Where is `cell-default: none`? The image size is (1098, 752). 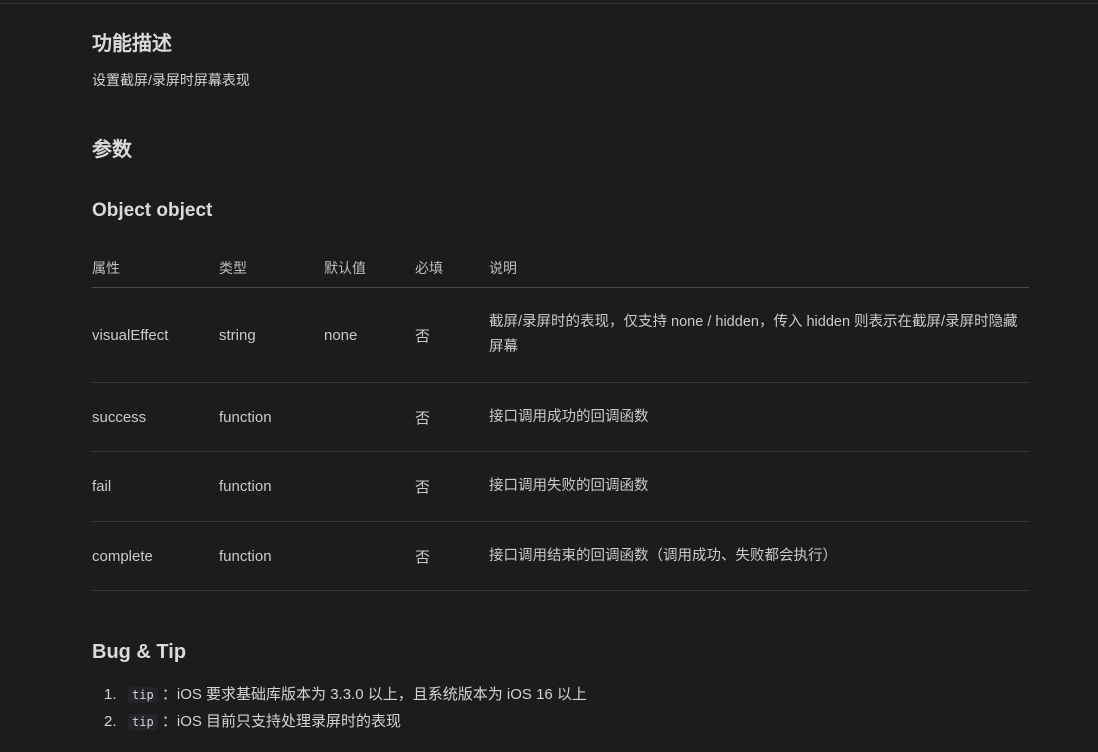 cell-default: none is located at coordinates (369, 335).